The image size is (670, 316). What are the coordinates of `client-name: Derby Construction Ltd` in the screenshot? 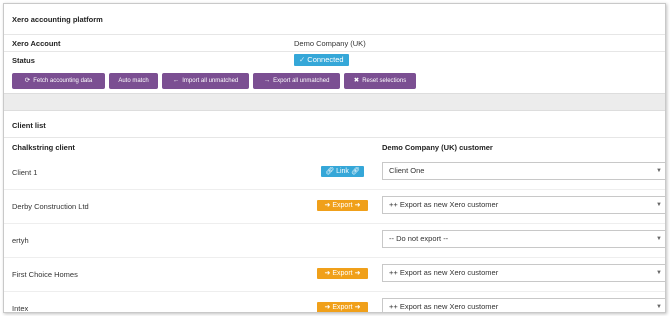 It's located at (50, 206).